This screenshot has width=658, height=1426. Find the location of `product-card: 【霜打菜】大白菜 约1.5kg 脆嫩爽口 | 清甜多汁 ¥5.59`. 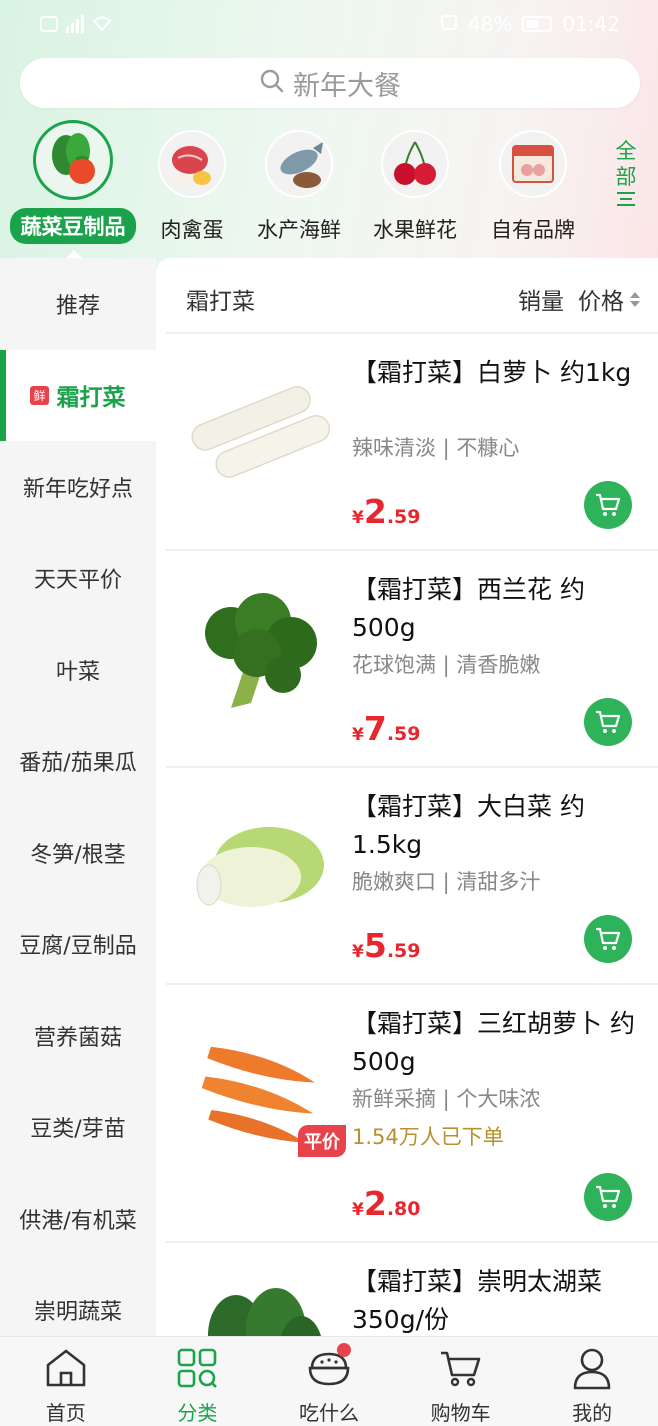

product-card: 【霜打菜】大白菜 约1.5kg 脆嫩爽口 | 清甜多汁 ¥5.59 is located at coordinates (412, 876).